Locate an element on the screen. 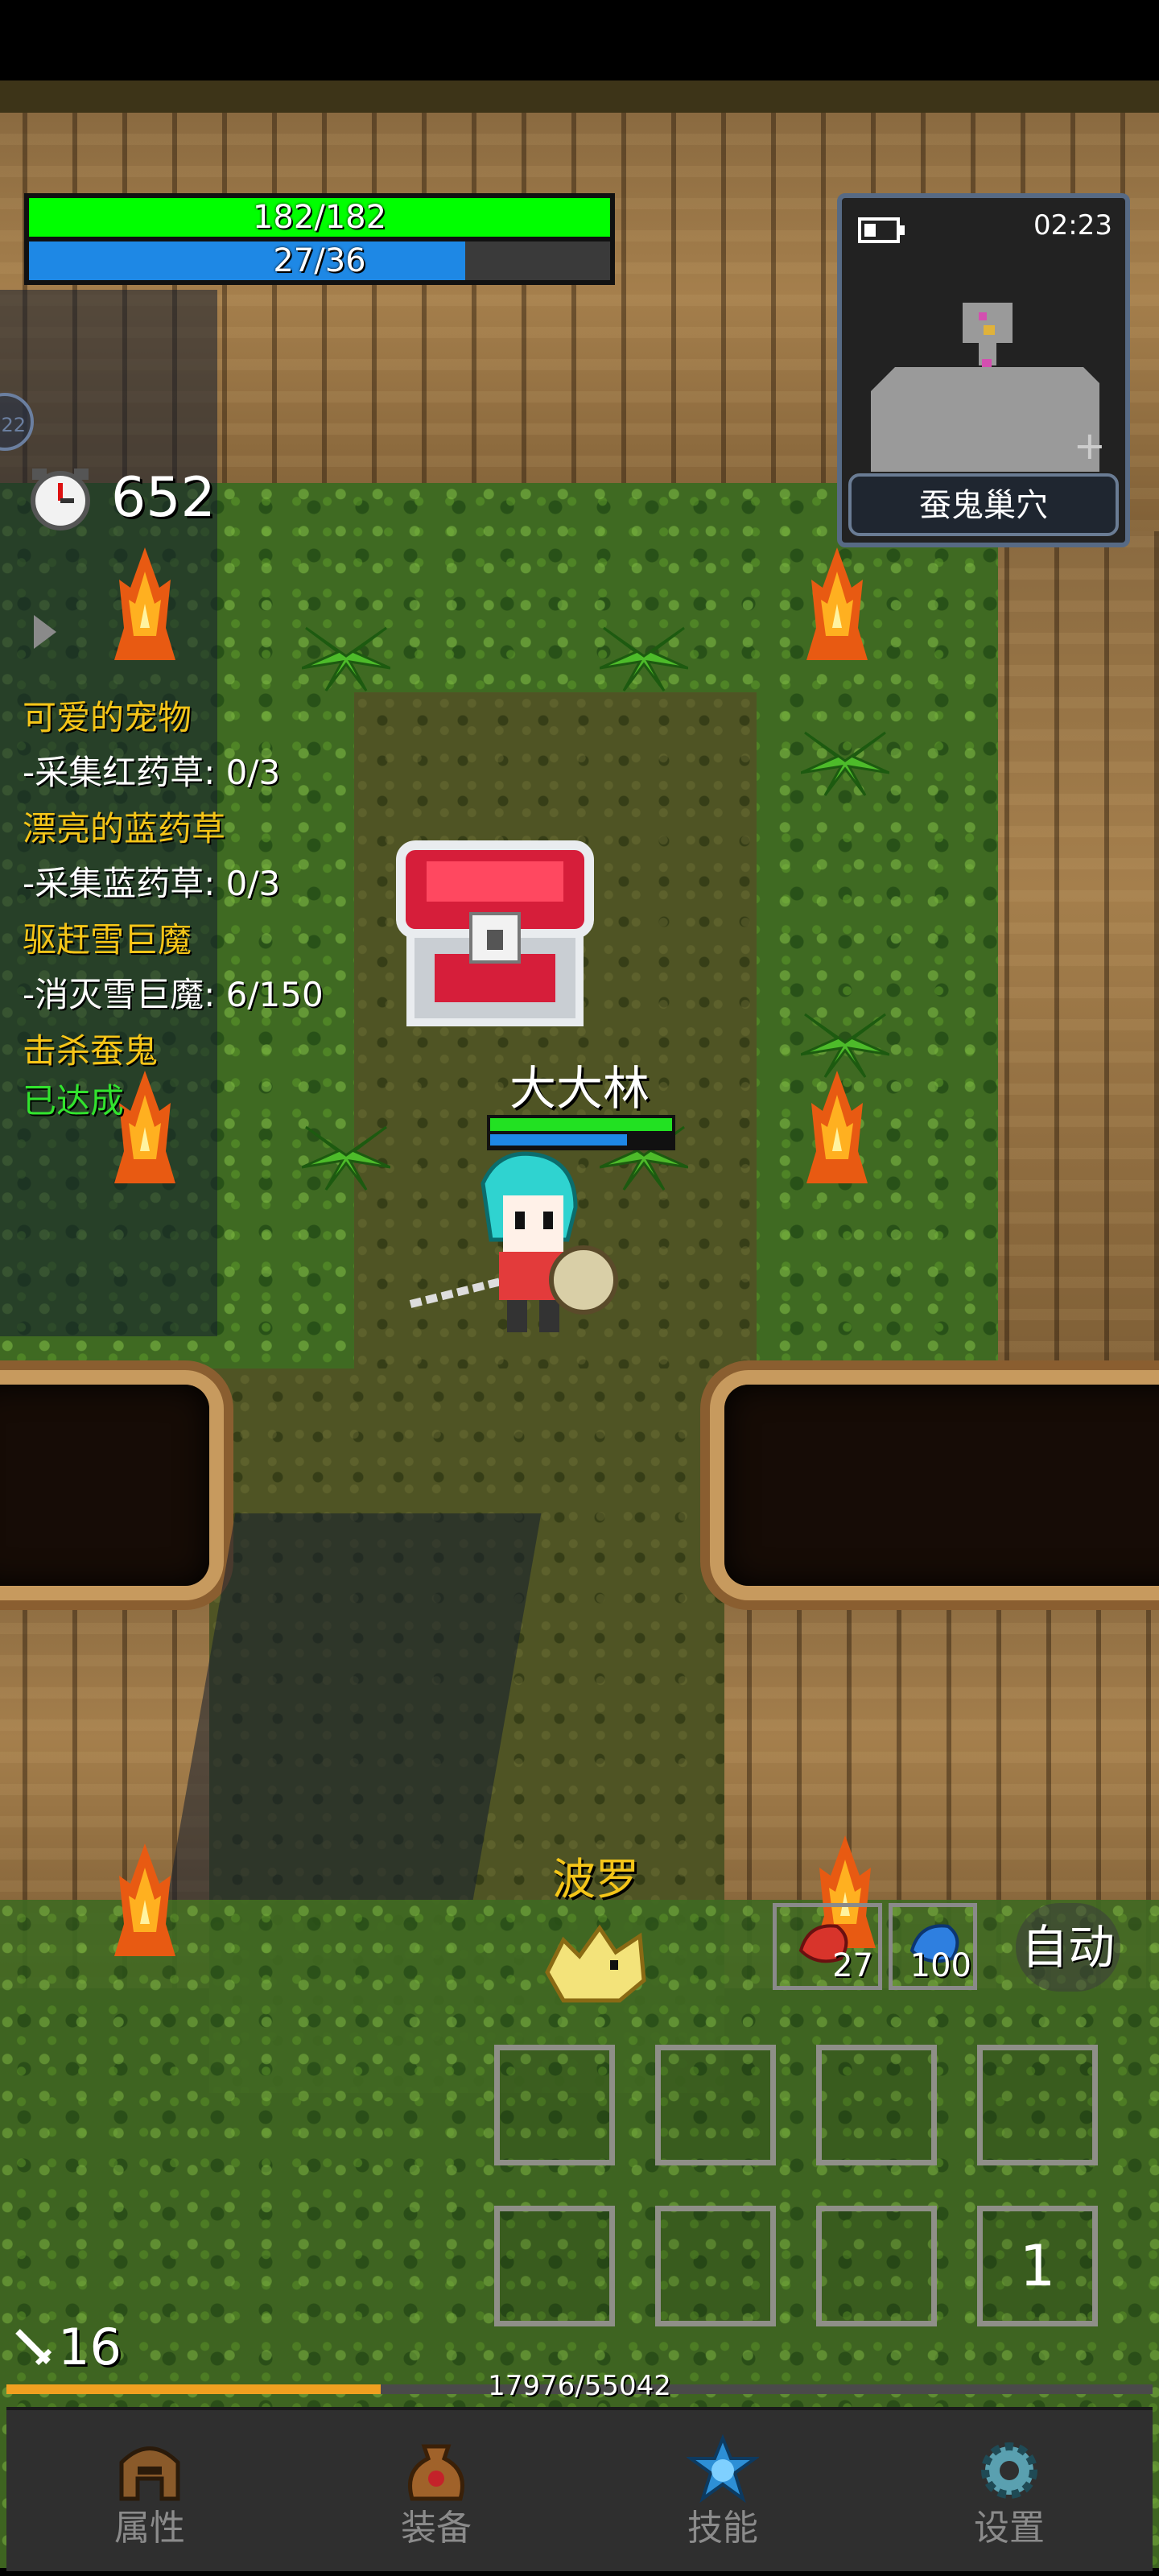  alarm-clock-icon is located at coordinates (60, 499).